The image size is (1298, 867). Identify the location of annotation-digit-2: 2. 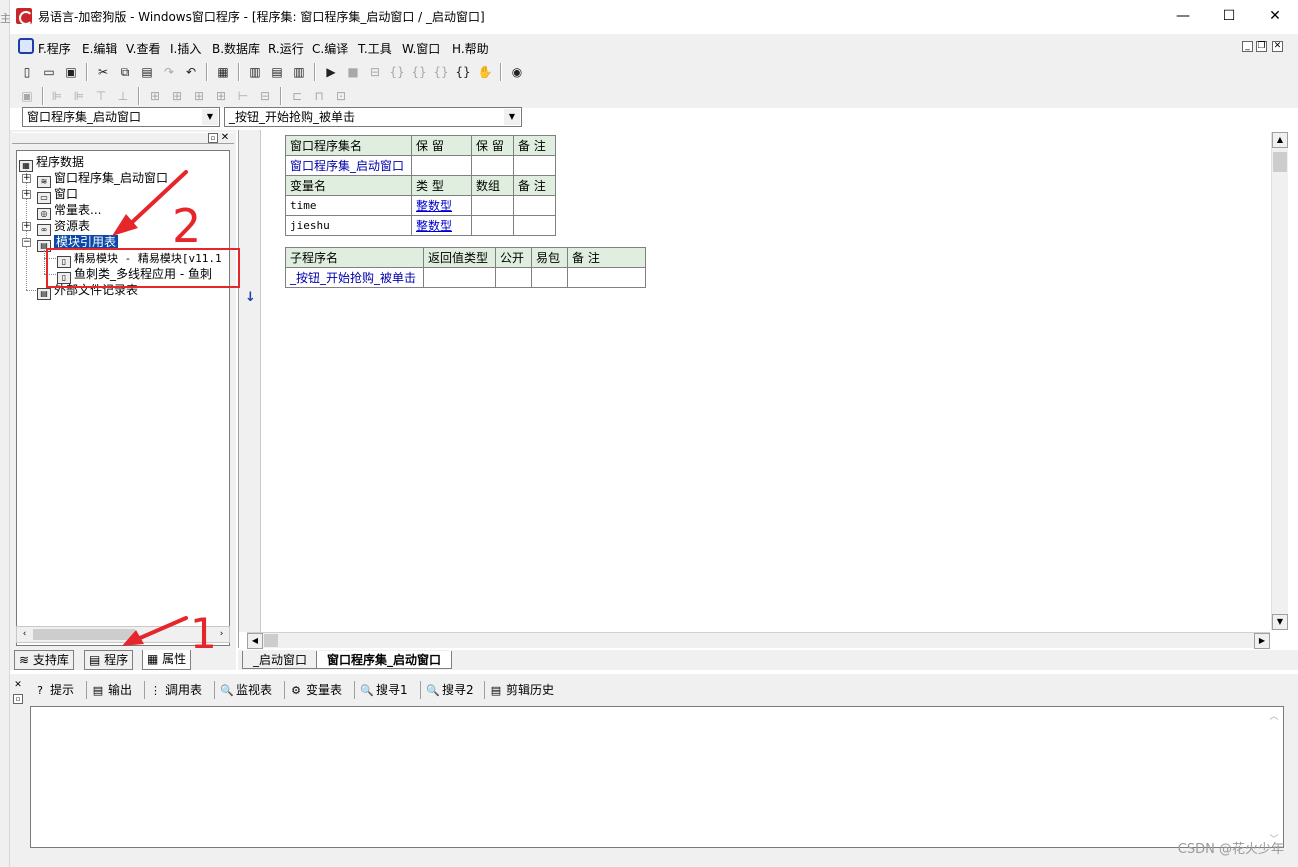
(186, 226).